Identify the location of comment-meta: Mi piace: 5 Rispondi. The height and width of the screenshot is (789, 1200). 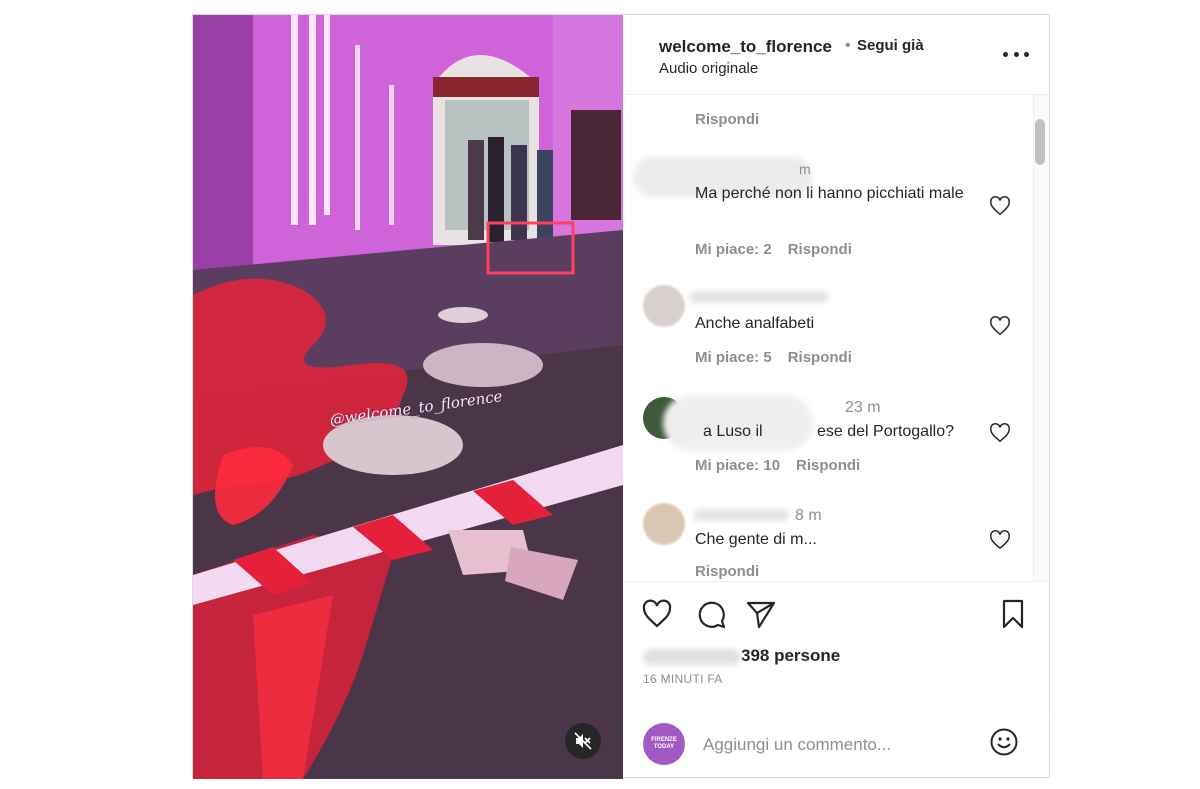
(773, 357).